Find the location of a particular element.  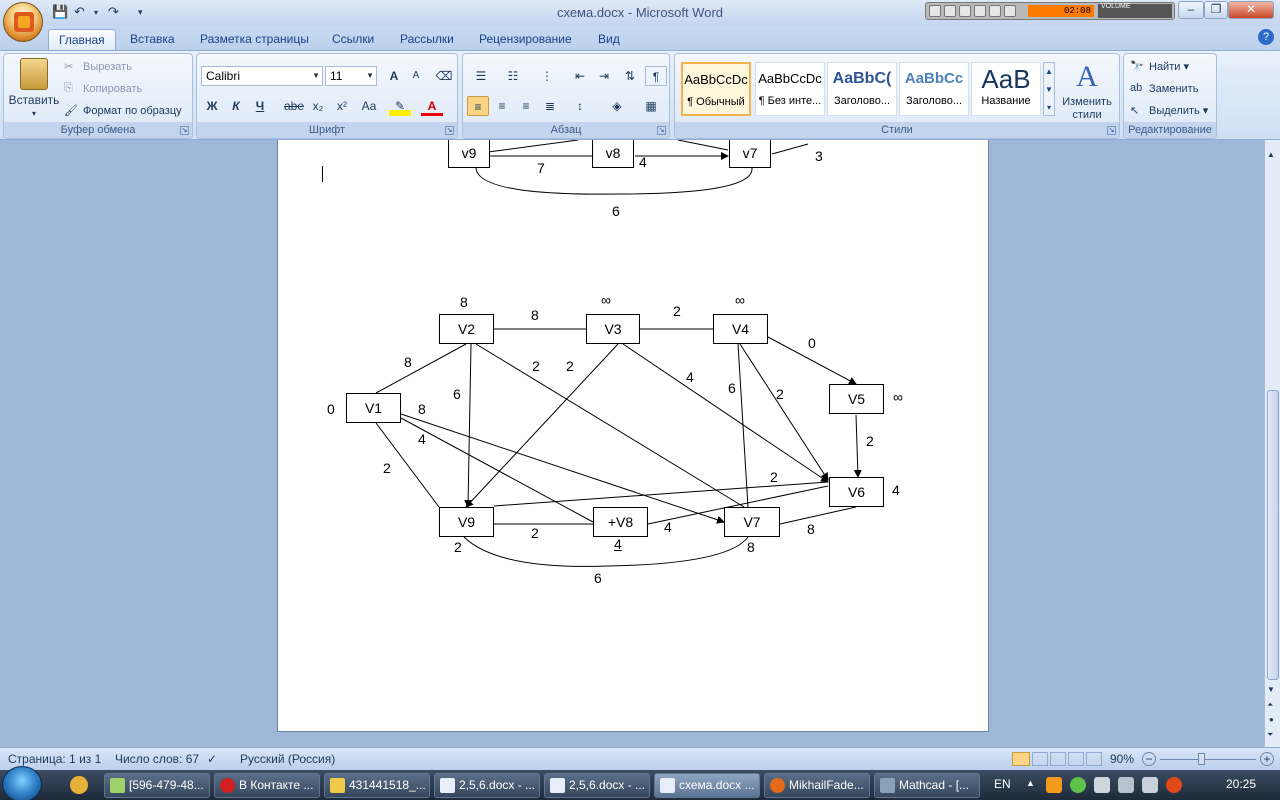

bullets-icon: ☰ is located at coordinates (481, 76).